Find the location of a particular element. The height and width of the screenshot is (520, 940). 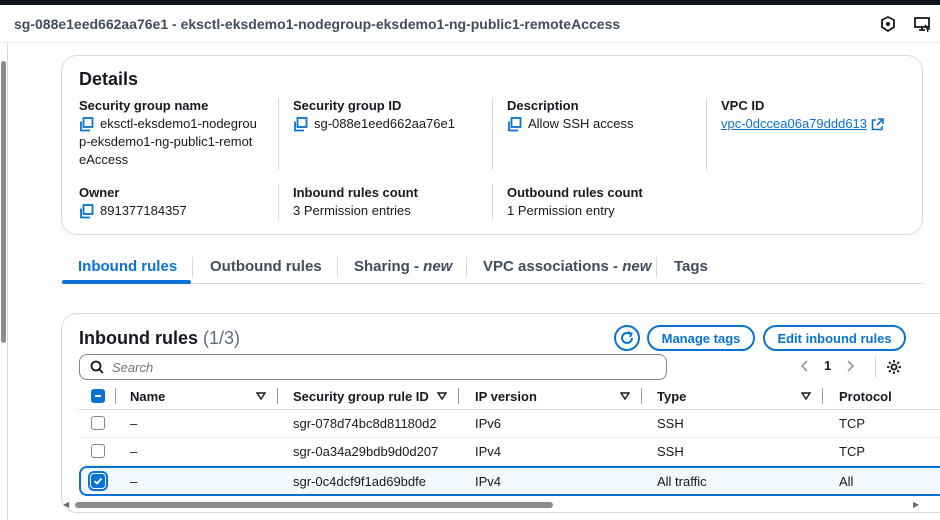

column-header-rule-id: Security group rule ID is located at coordinates (361, 396).